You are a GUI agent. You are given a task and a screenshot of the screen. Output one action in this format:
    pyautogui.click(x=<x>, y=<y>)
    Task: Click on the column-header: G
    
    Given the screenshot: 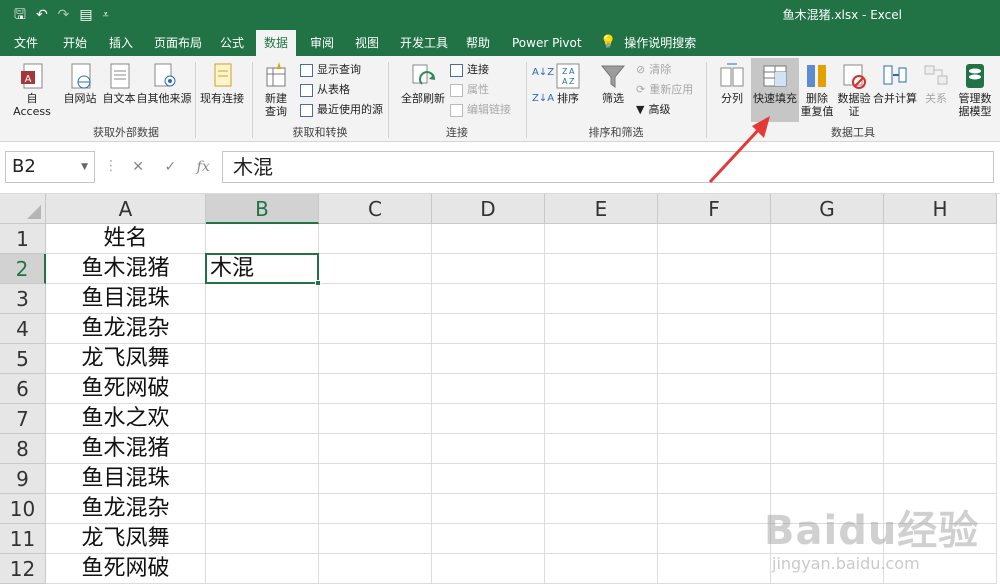 What is the action you would take?
    pyautogui.click(x=827, y=209)
    